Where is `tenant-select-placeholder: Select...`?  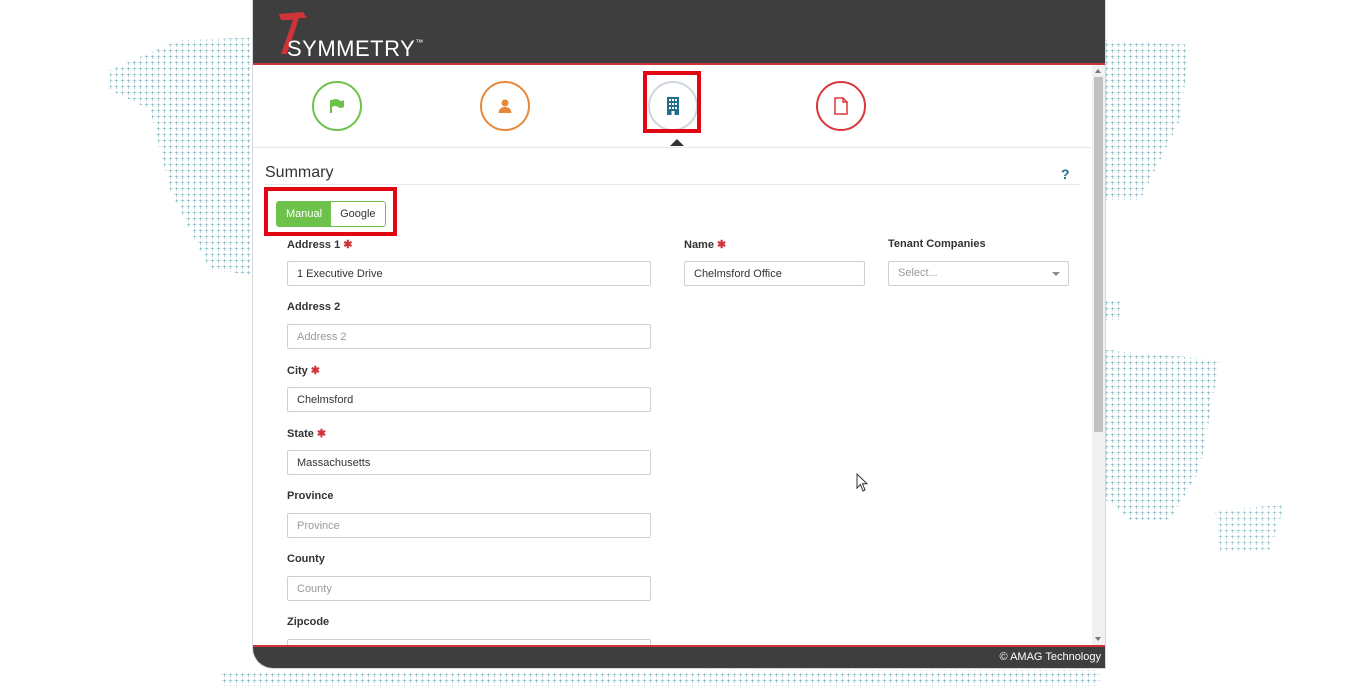 tenant-select-placeholder: Select... is located at coordinates (918, 273).